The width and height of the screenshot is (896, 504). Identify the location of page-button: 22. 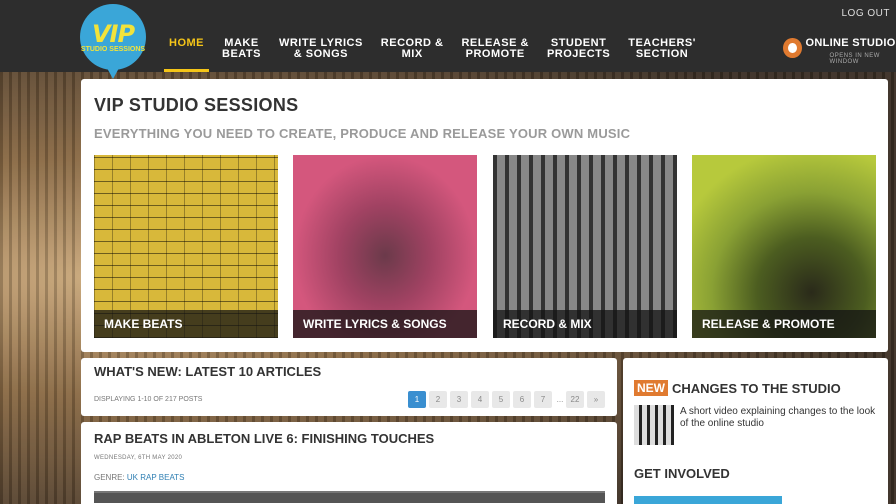
(575, 399).